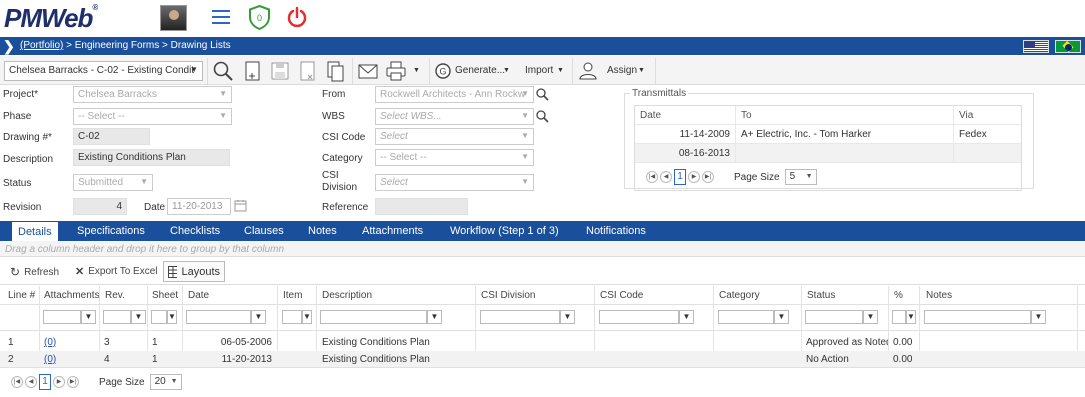 Image resolution: width=1085 pixels, height=397 pixels. I want to click on us-flag-icon, so click(1036, 46).